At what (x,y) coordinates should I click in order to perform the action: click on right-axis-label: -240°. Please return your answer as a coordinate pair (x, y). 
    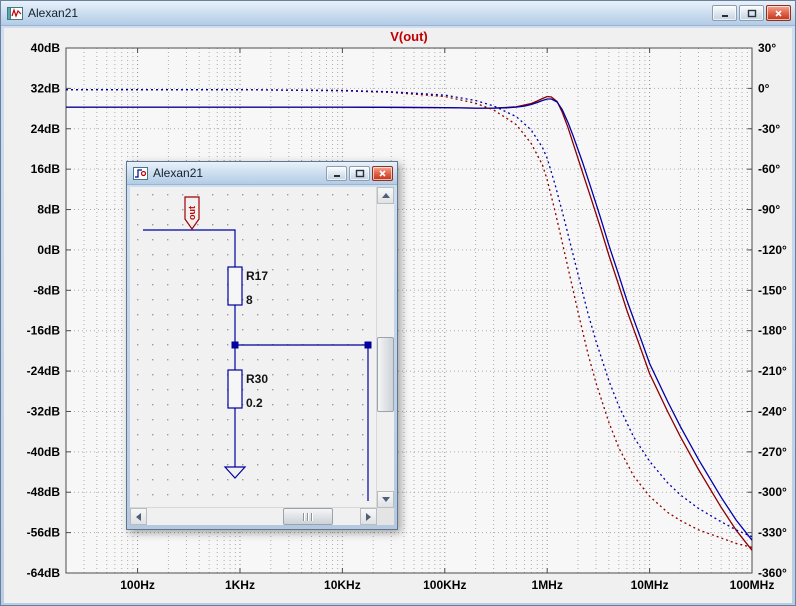
    Looking at the image, I should click on (772, 411).